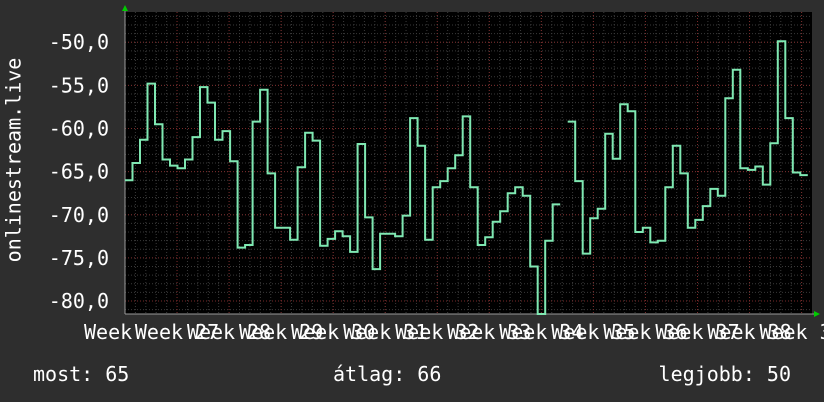 The width and height of the screenshot is (824, 402). I want to click on y-tick-label: -70,0, so click(79, 215).